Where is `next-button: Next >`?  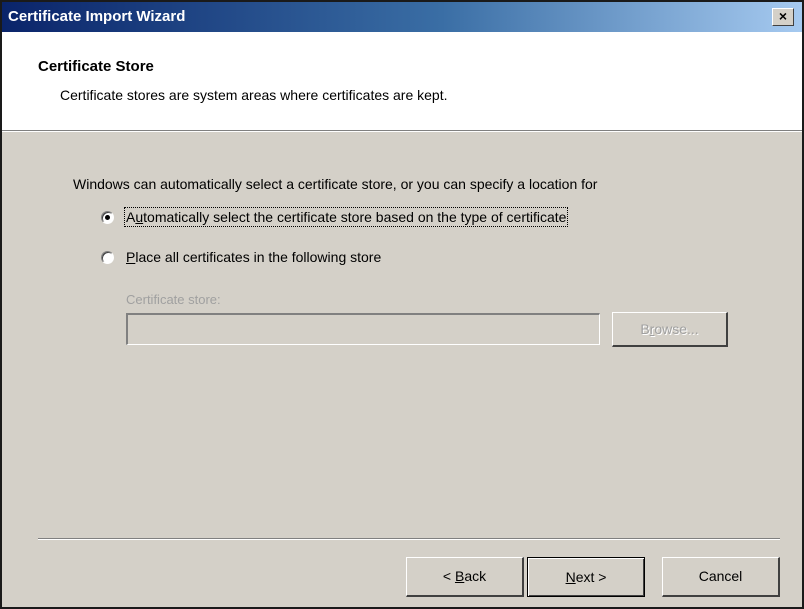
next-button: Next > is located at coordinates (586, 577).